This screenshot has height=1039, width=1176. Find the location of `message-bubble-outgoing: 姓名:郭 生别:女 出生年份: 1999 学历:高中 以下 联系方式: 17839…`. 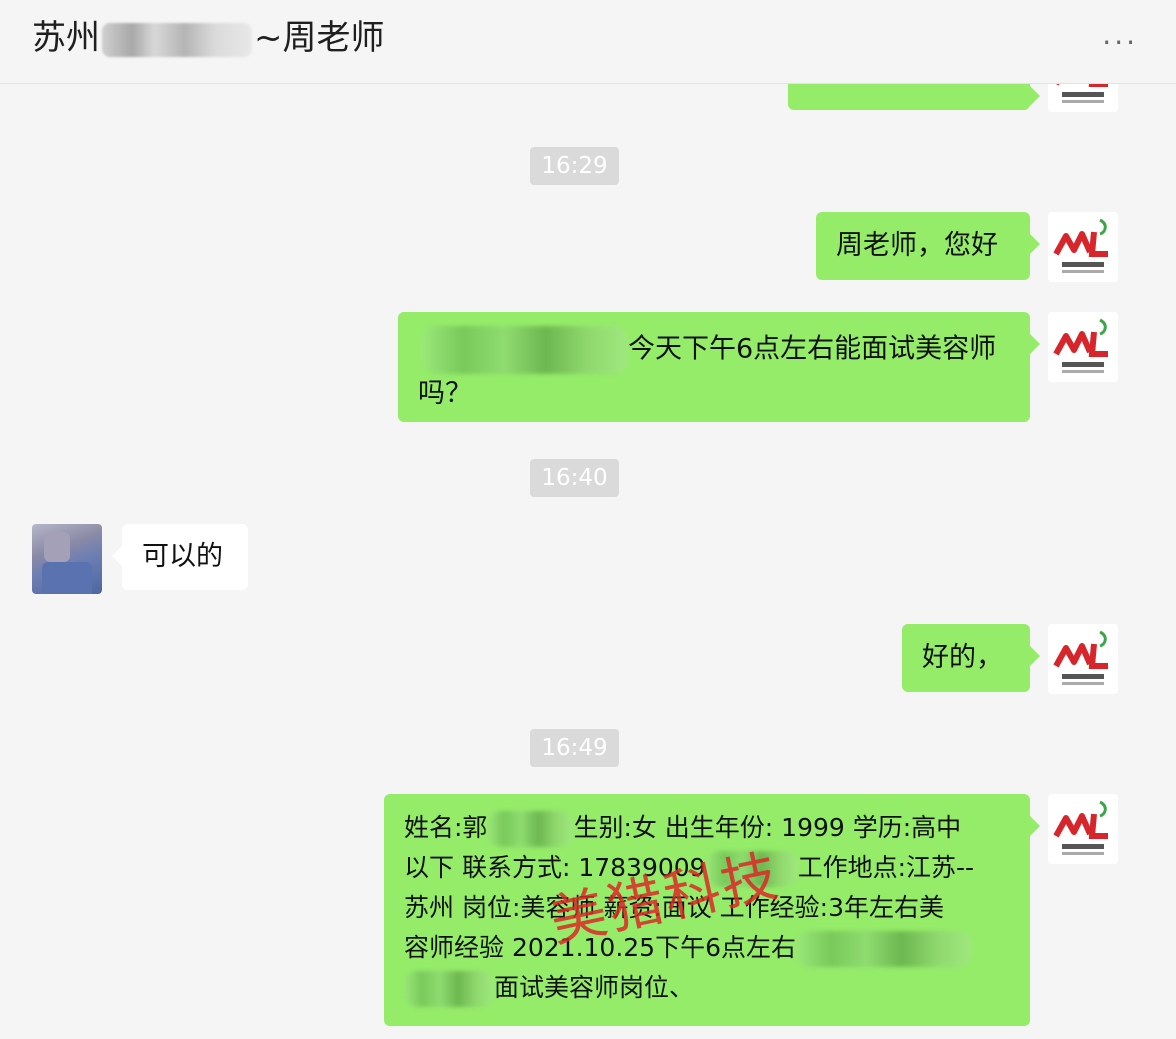

message-bubble-outgoing: 姓名:郭 生别:女 出生年份: 1999 学历:高中 以下 联系方式: 17839… is located at coordinates (712, 910).